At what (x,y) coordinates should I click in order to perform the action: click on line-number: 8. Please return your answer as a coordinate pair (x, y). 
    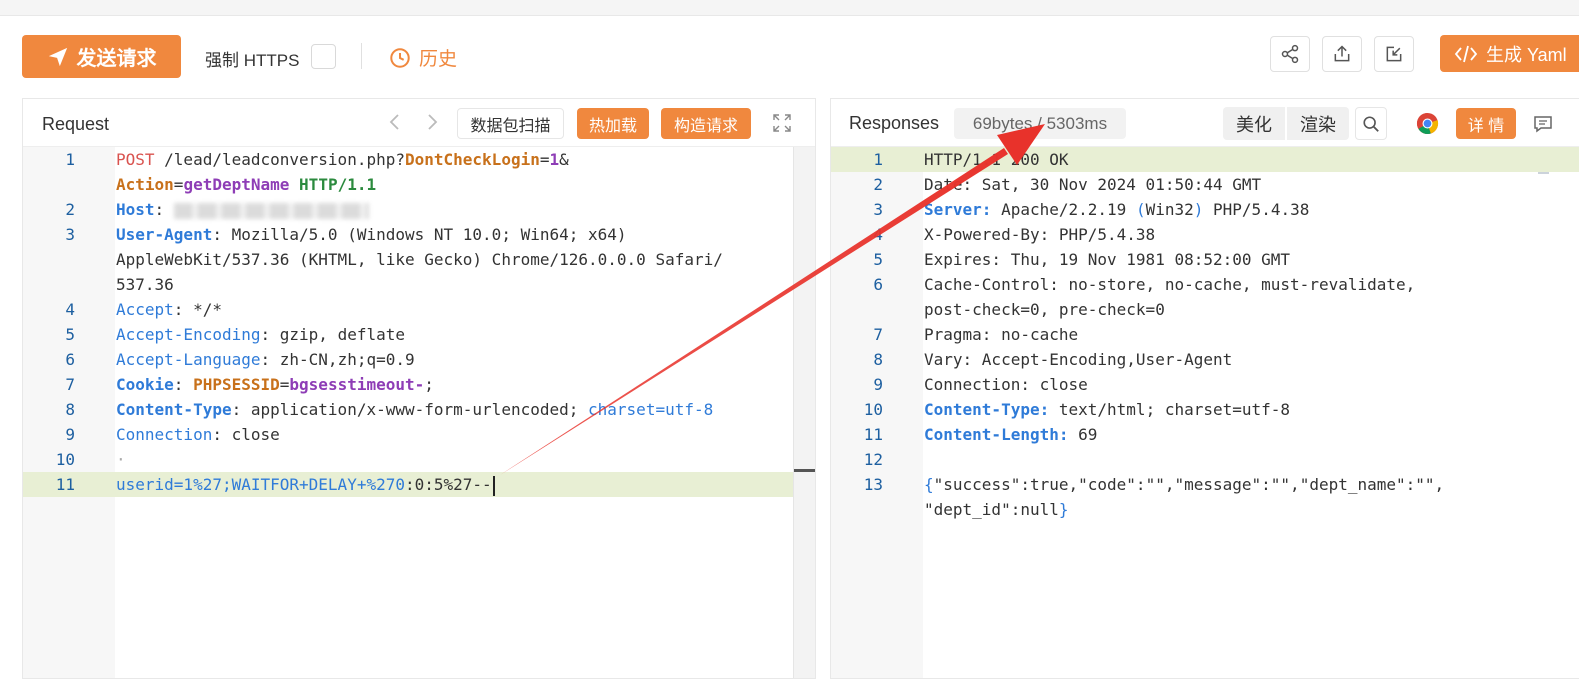
    Looking at the image, I should click on (70, 409).